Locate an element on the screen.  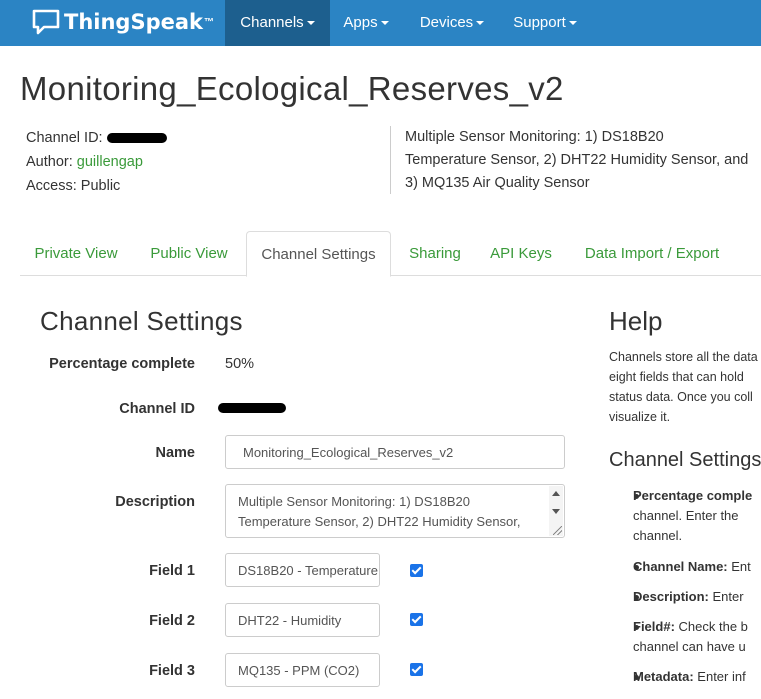
field-3-checkbox is located at coordinates (416, 669).